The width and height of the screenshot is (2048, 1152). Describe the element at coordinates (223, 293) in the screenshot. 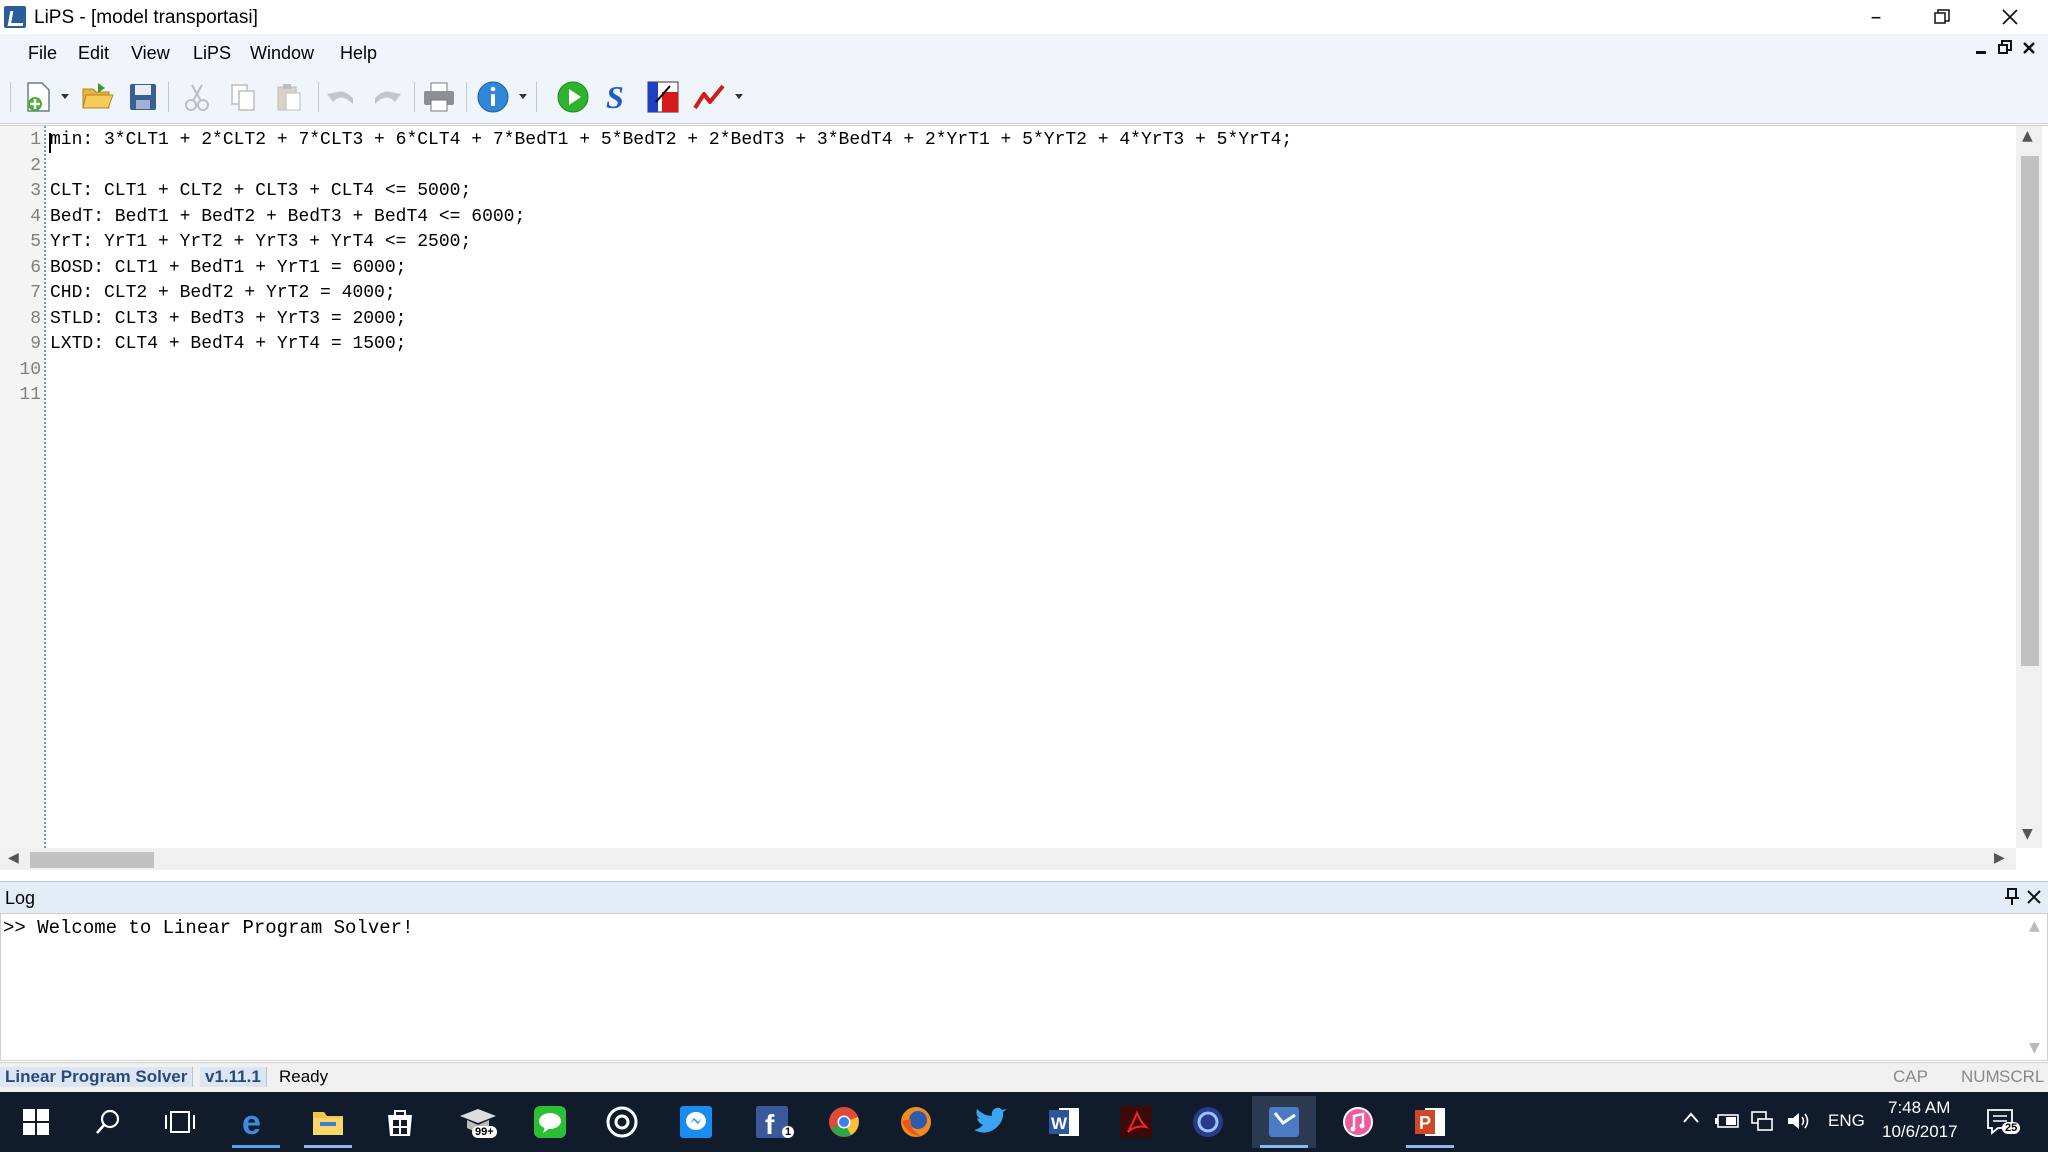

I see `code-line-constraint: CHD: CLT2 + BedT2 + YrT2 = 4000;` at that location.